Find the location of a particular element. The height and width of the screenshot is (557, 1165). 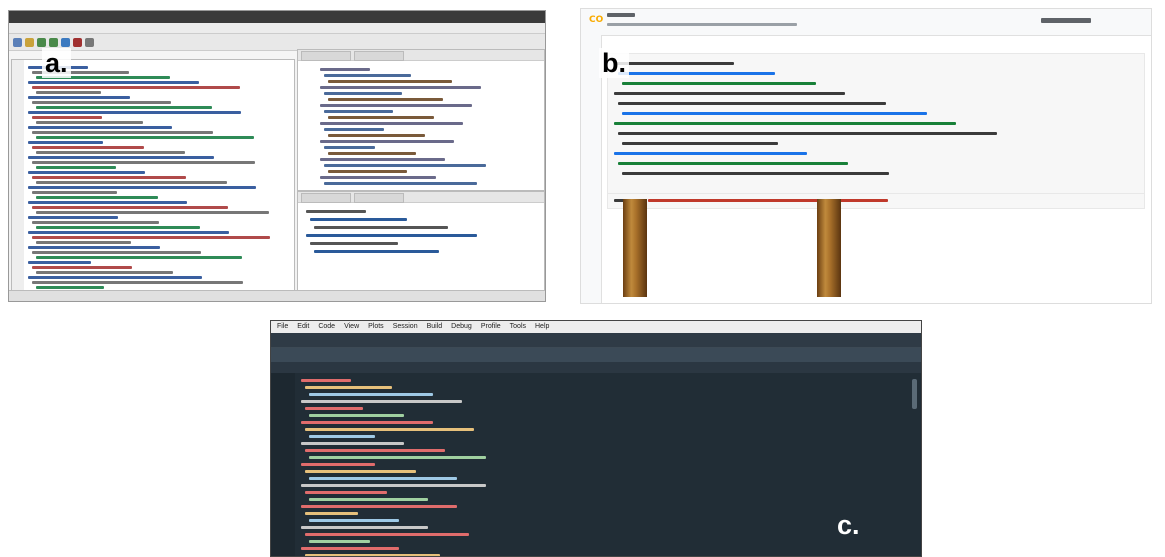

run-cell-icon is located at coordinates (53, 42).